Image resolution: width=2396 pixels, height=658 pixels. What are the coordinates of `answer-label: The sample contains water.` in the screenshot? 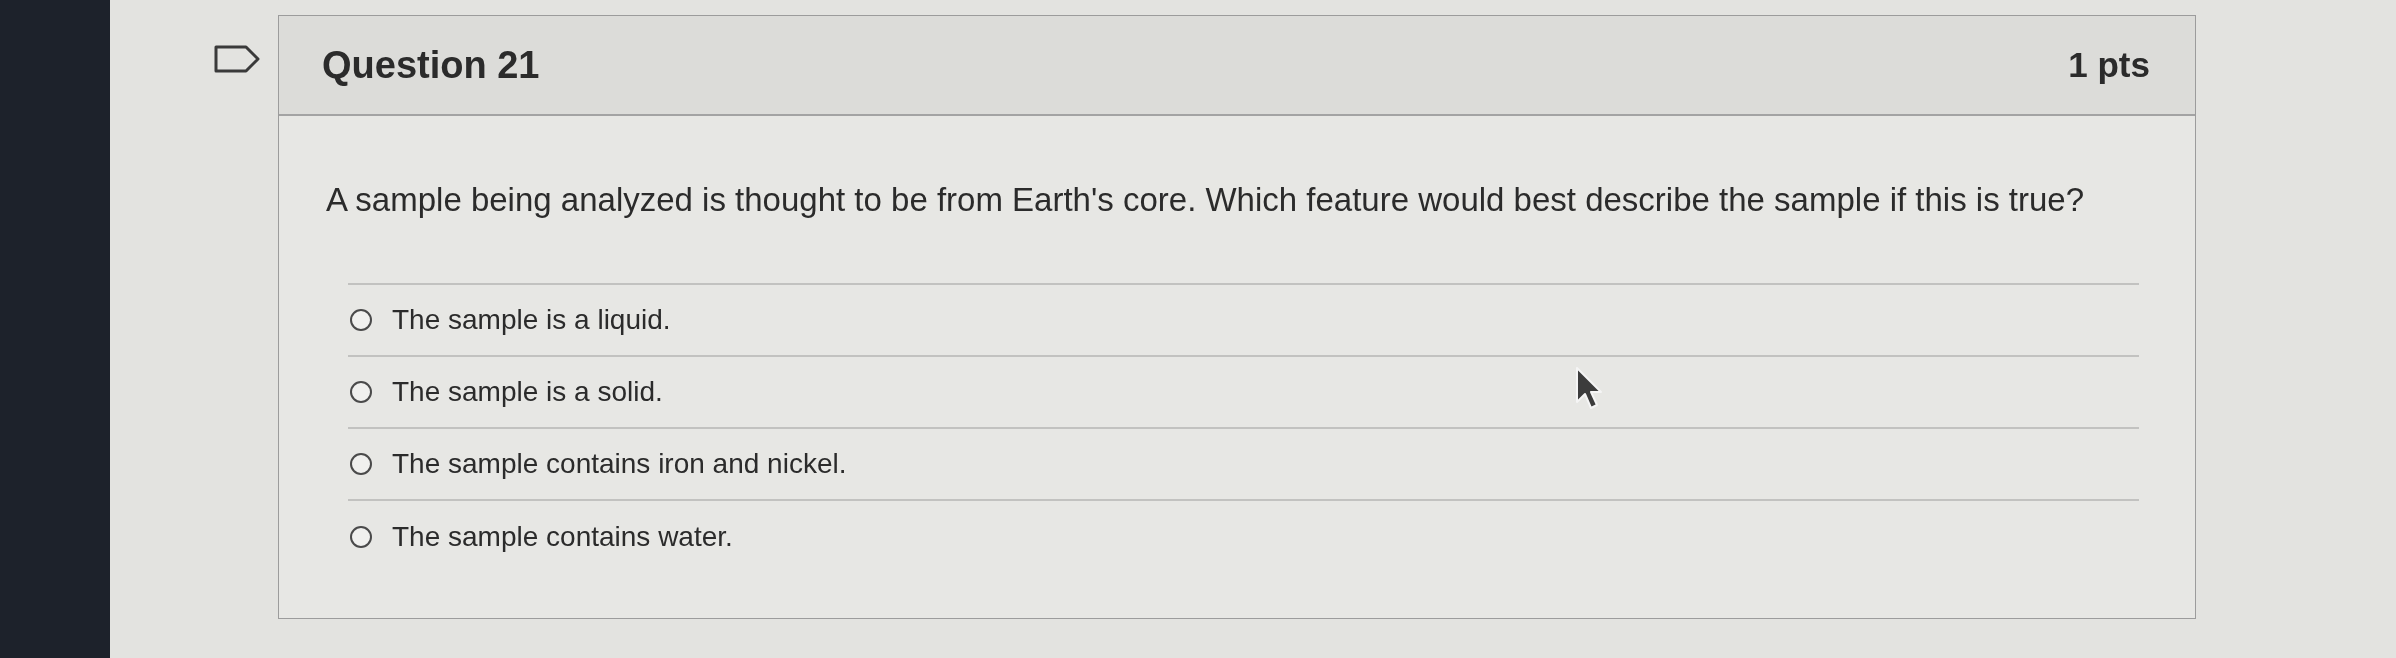 It's located at (562, 537).